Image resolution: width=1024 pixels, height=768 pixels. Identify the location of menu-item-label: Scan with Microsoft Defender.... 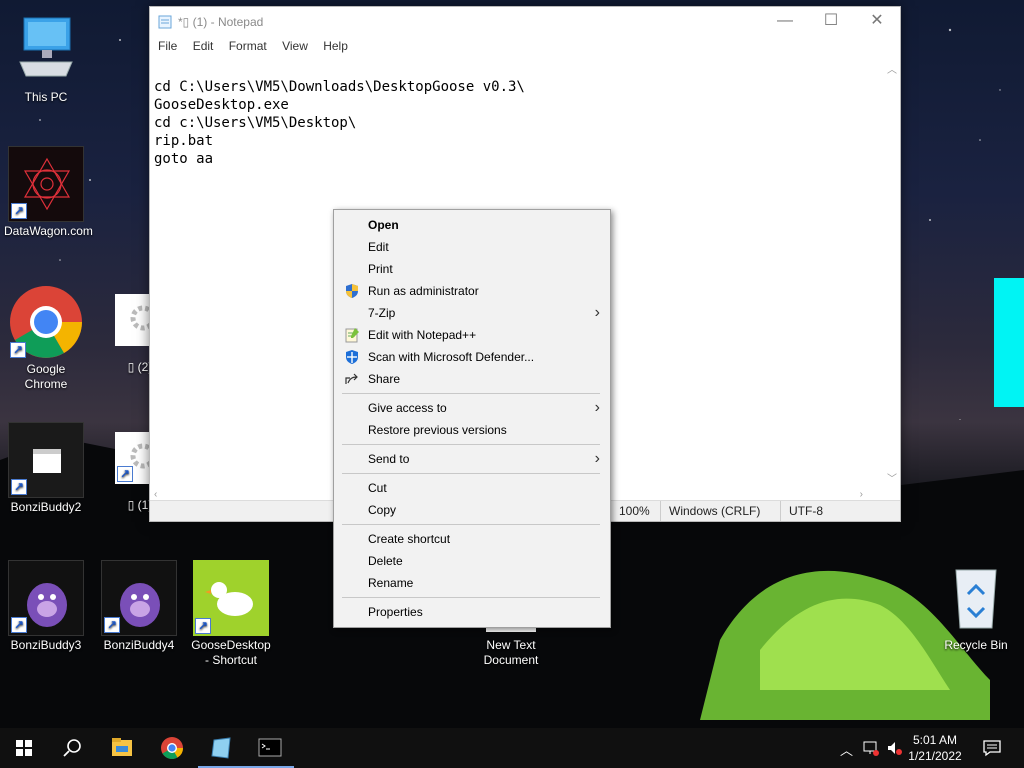
(451, 357).